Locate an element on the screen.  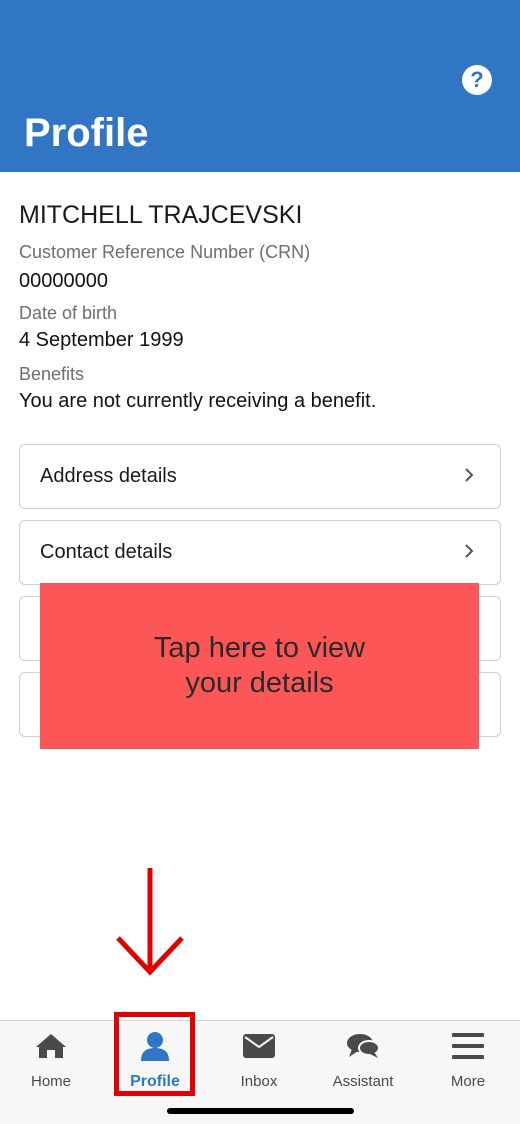
page-title: Profile is located at coordinates (86, 133).